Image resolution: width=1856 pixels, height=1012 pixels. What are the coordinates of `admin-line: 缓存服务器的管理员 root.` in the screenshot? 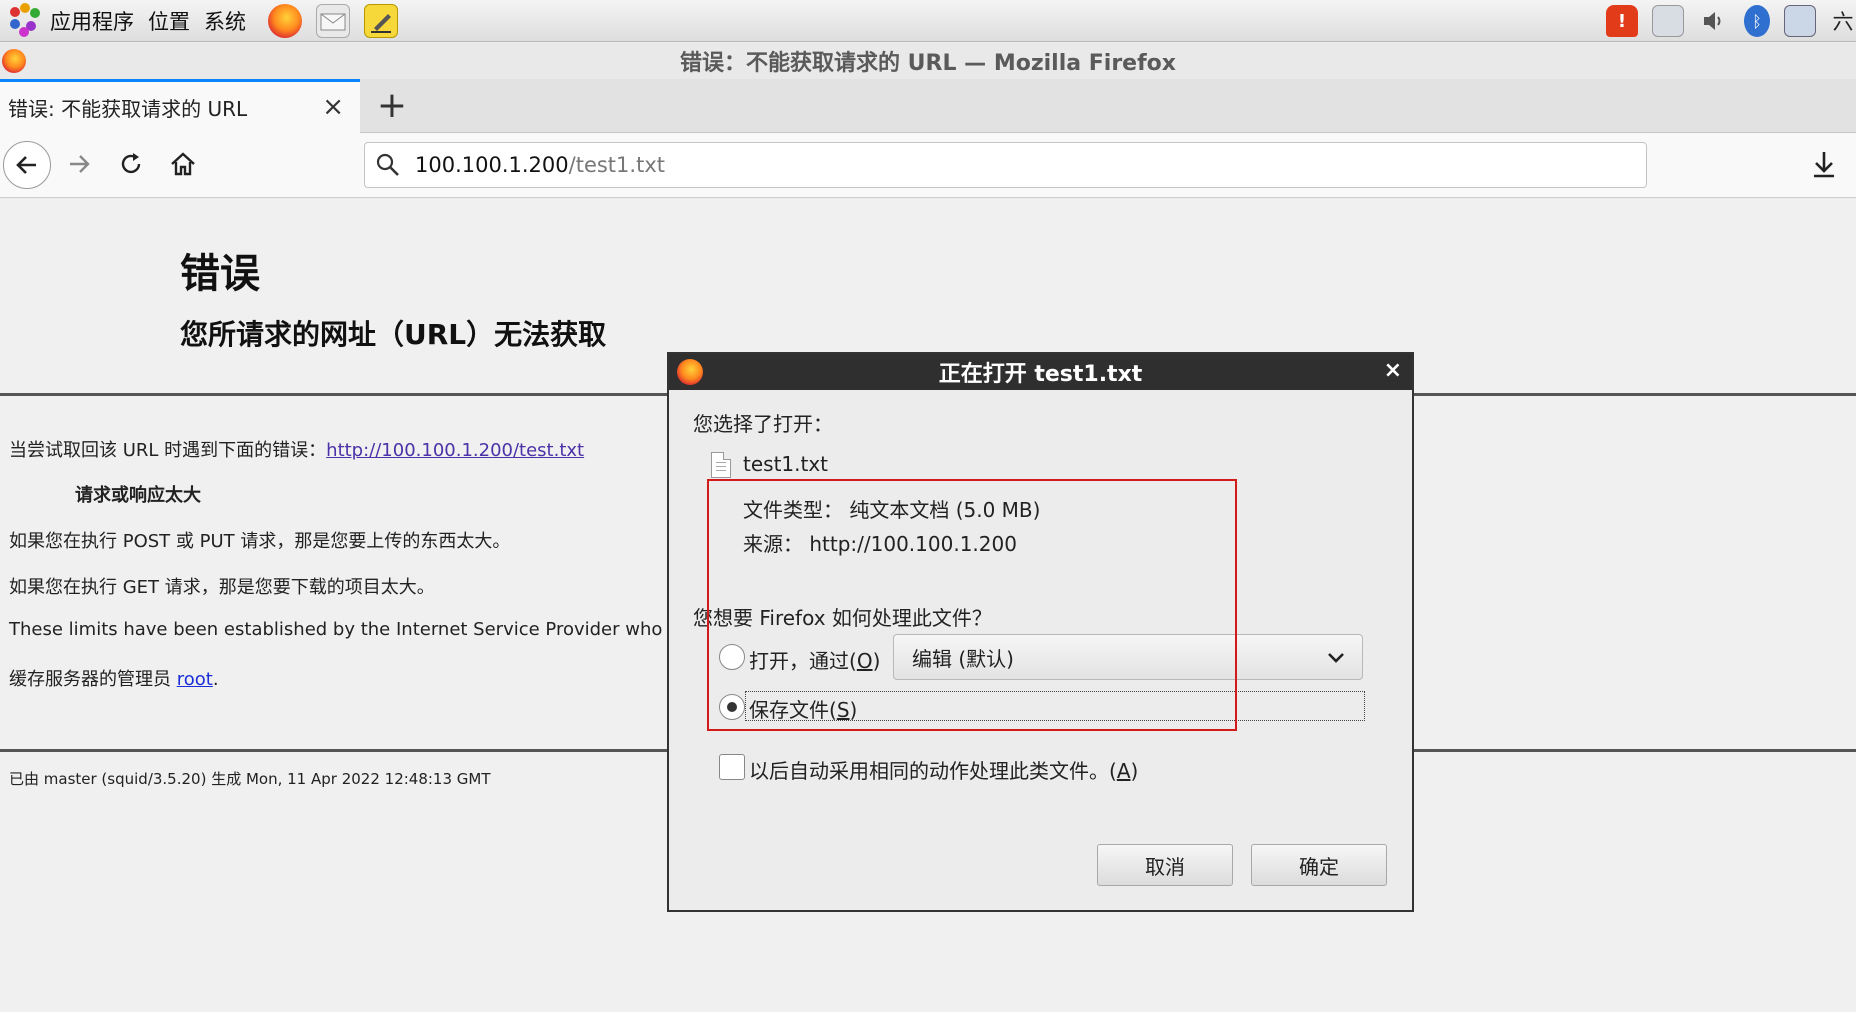 It's located at (114, 678).